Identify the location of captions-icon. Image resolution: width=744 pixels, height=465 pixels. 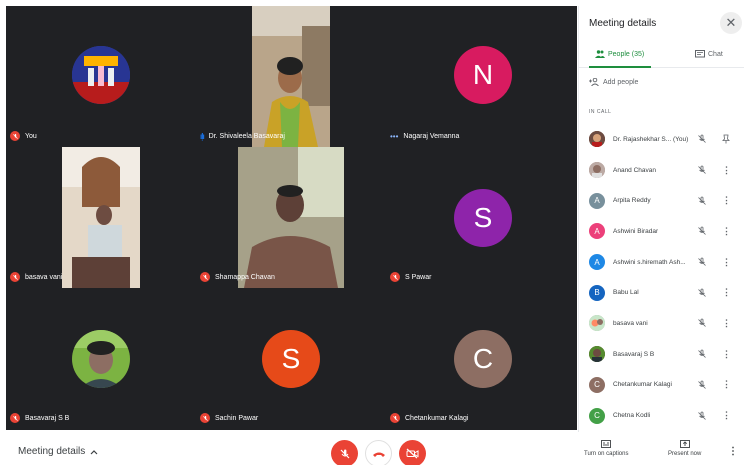
(606, 444).